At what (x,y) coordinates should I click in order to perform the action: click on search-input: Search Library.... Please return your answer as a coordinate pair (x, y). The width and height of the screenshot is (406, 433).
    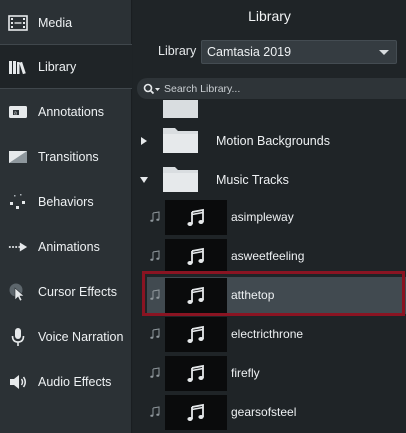
    Looking at the image, I should click on (271, 88).